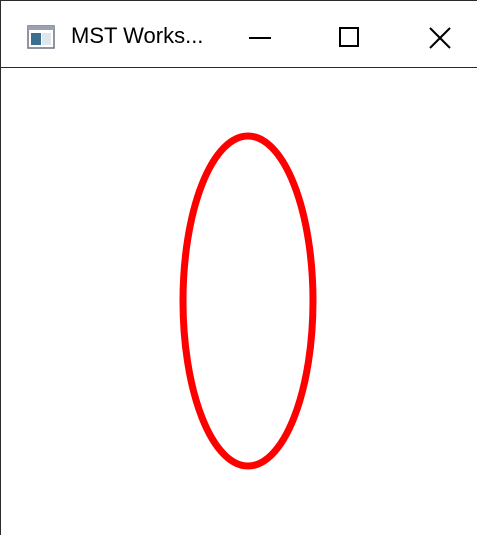  I want to click on maximize-button, so click(350, 34).